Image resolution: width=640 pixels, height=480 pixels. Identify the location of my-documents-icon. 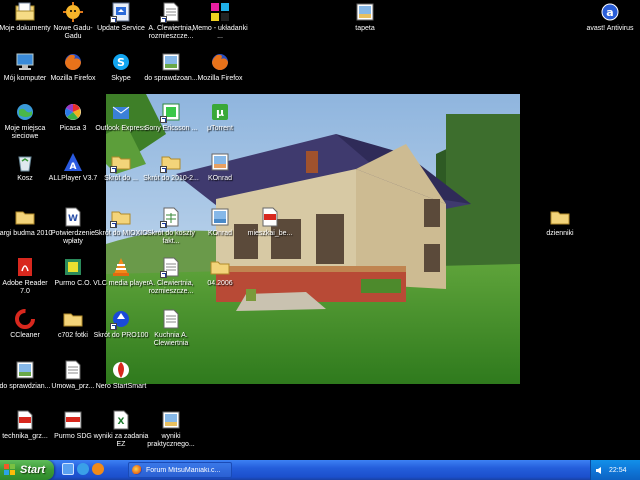
(25, 12).